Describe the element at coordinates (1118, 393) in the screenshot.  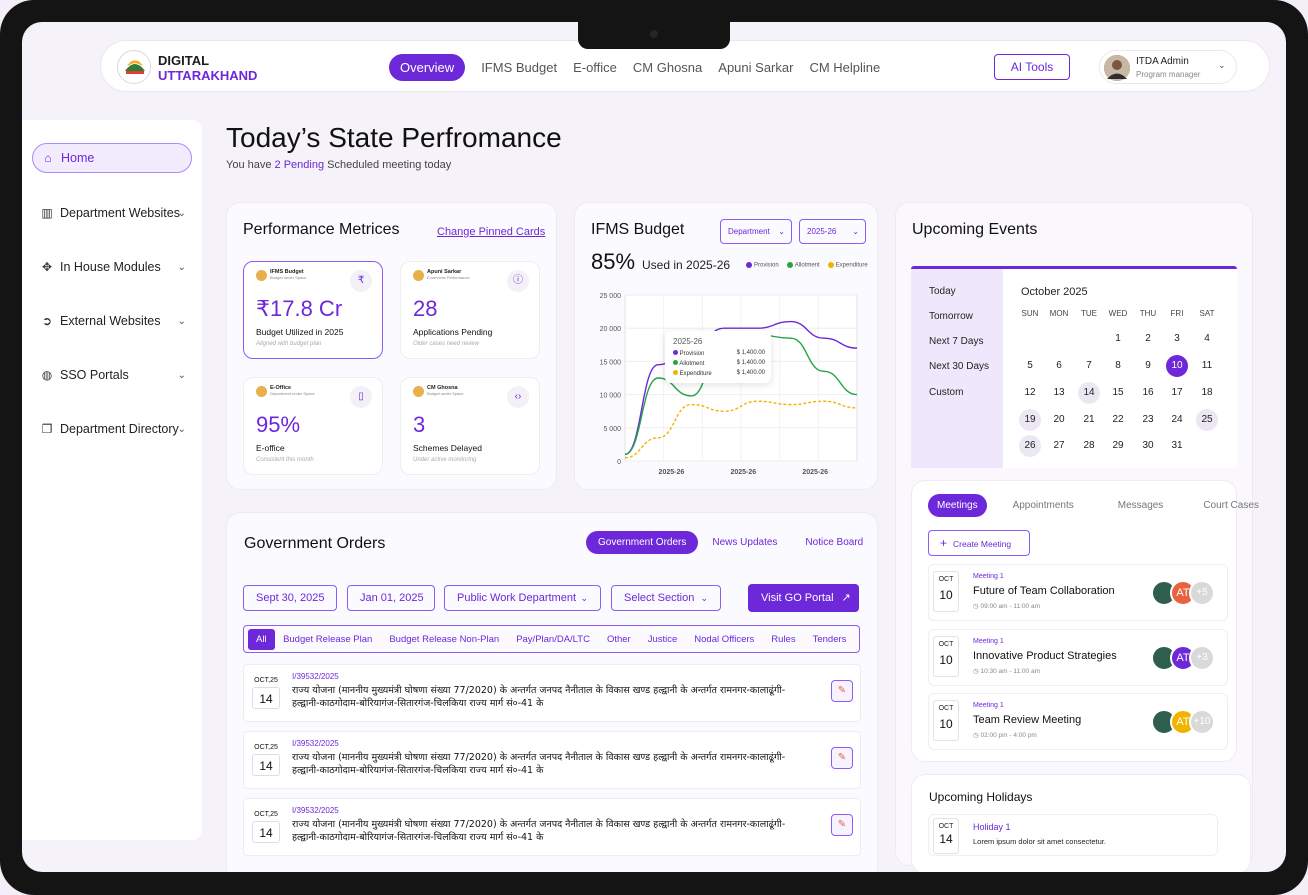
I see `calendar-day: 15` at that location.